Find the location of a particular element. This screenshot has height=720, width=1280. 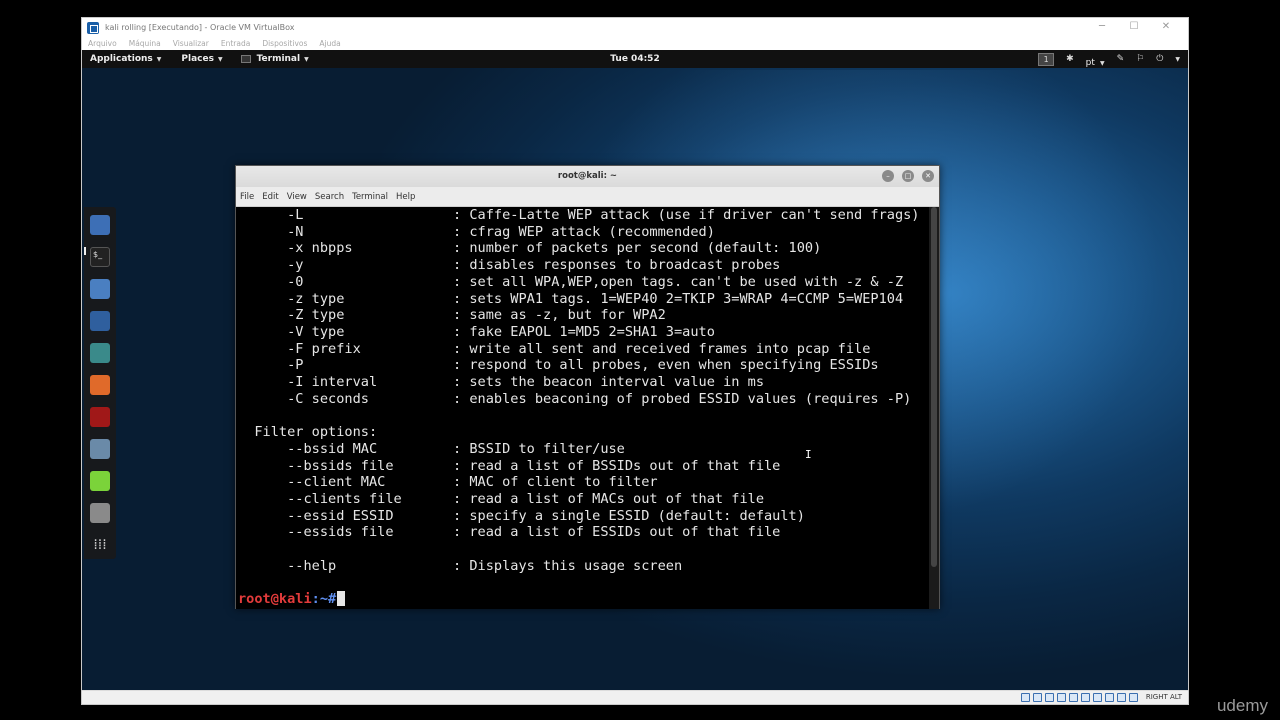

term-menu-file: File is located at coordinates (247, 197).